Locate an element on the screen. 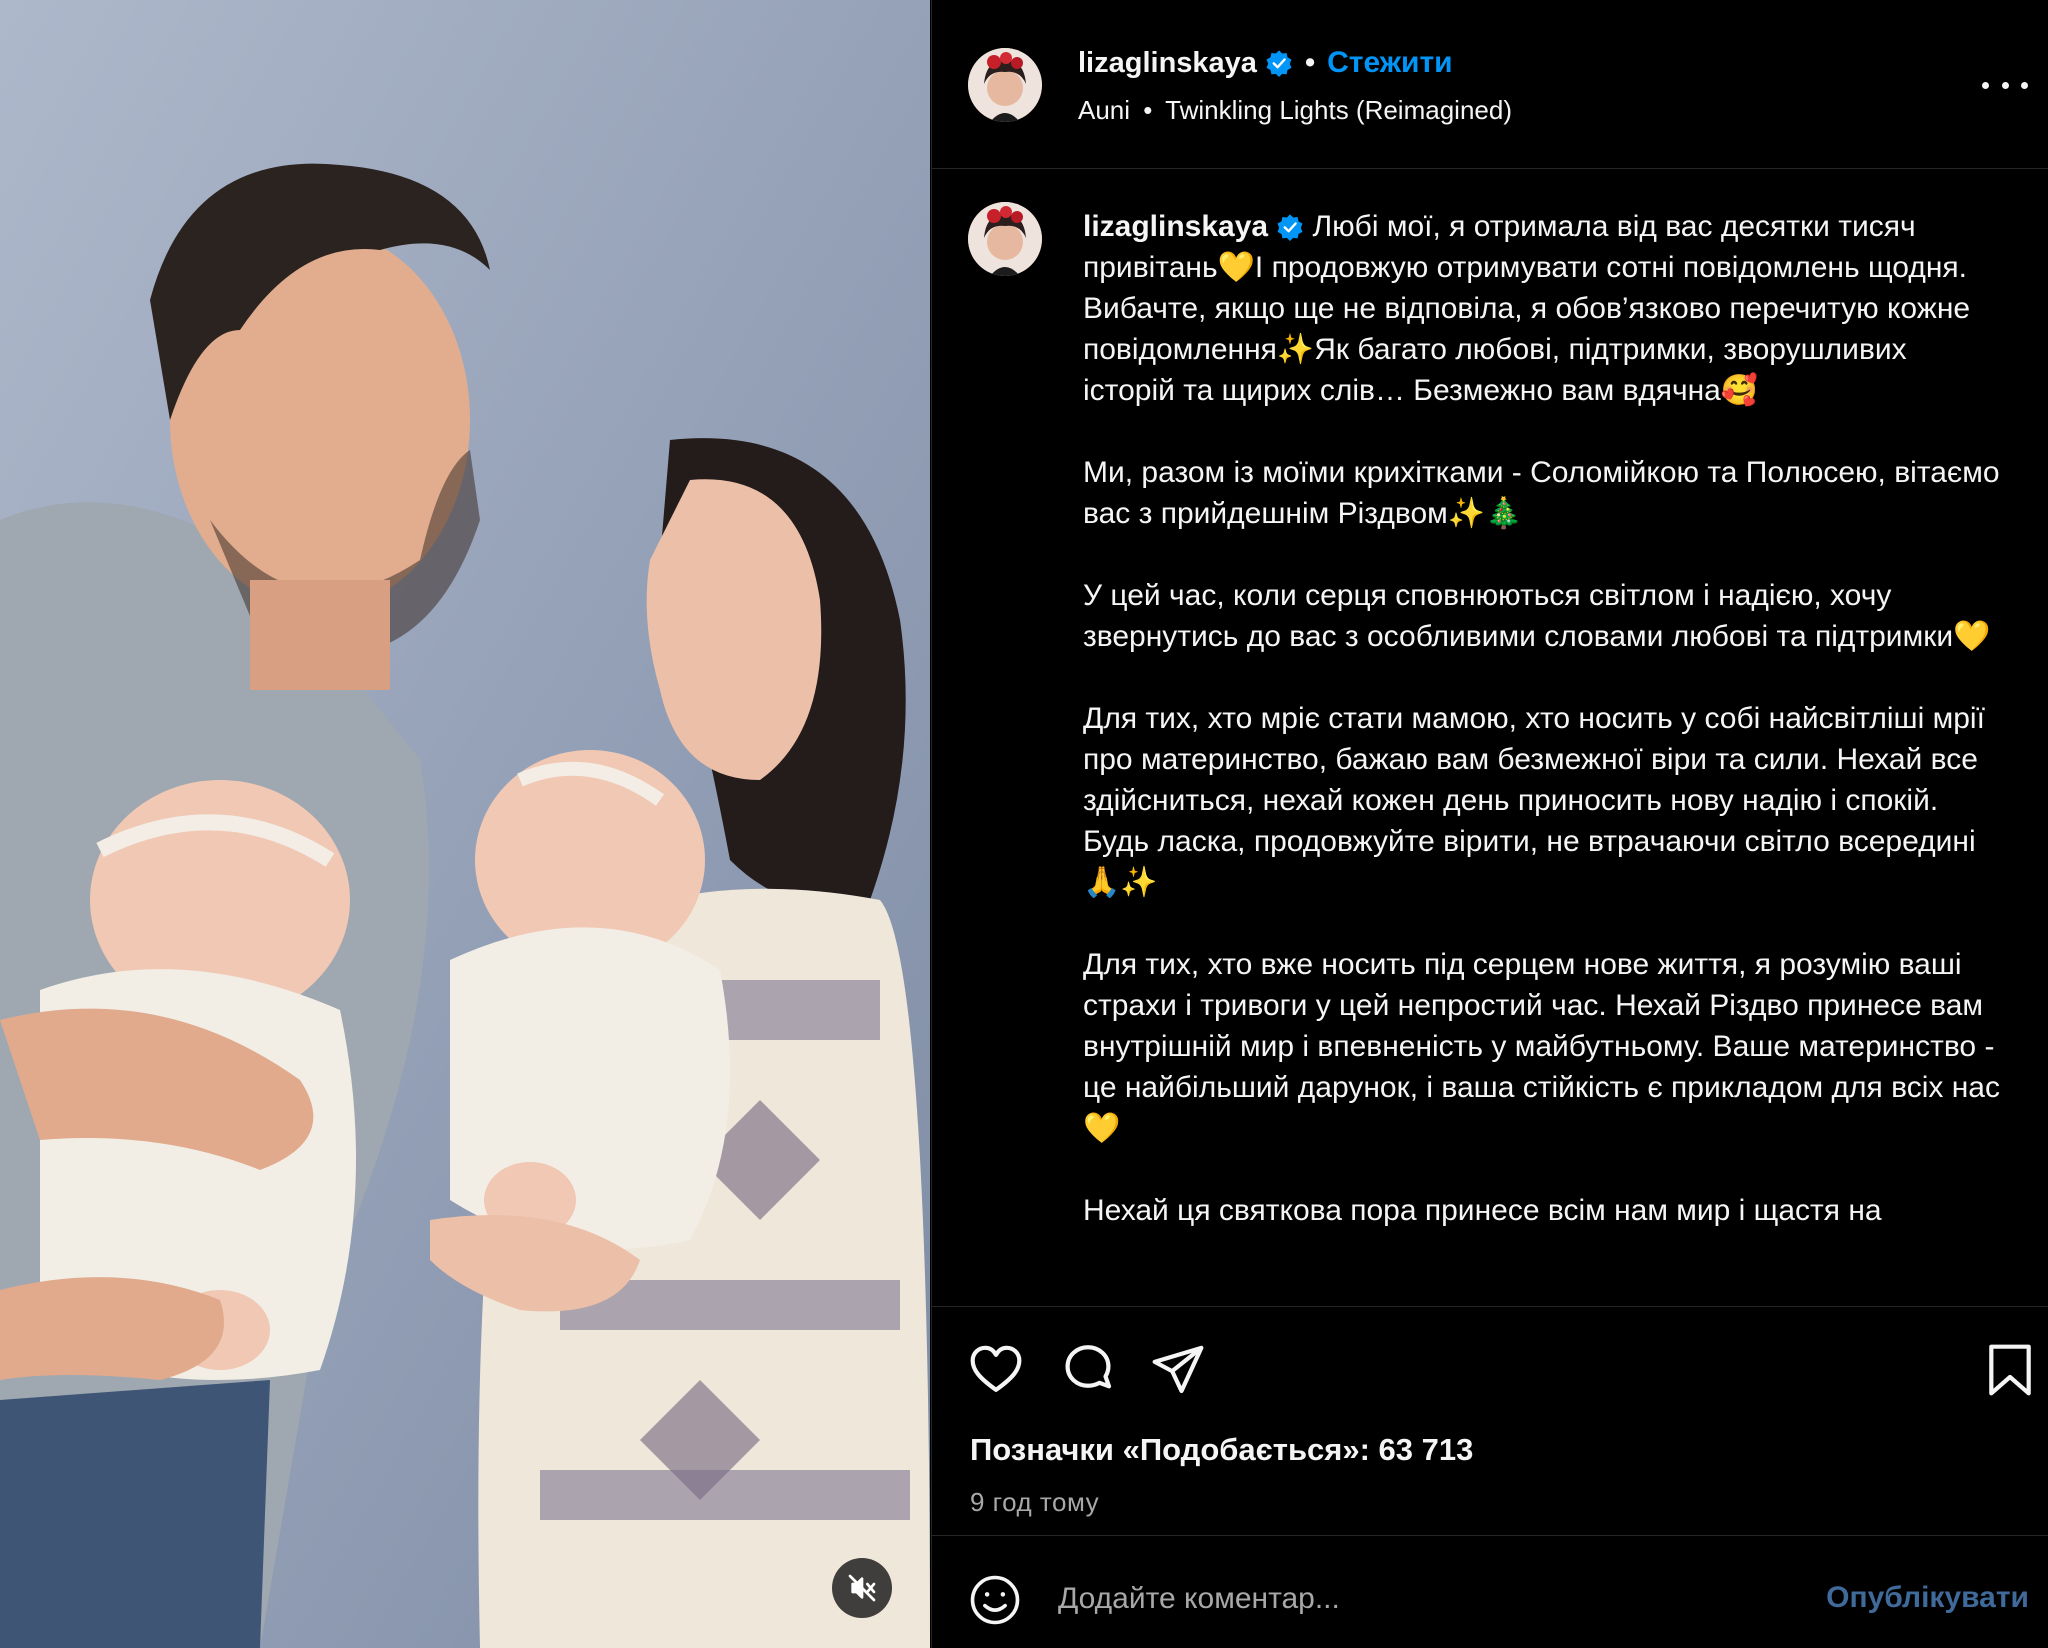 The image size is (2048, 1648). more-options-button is located at coordinates (2005, 85).